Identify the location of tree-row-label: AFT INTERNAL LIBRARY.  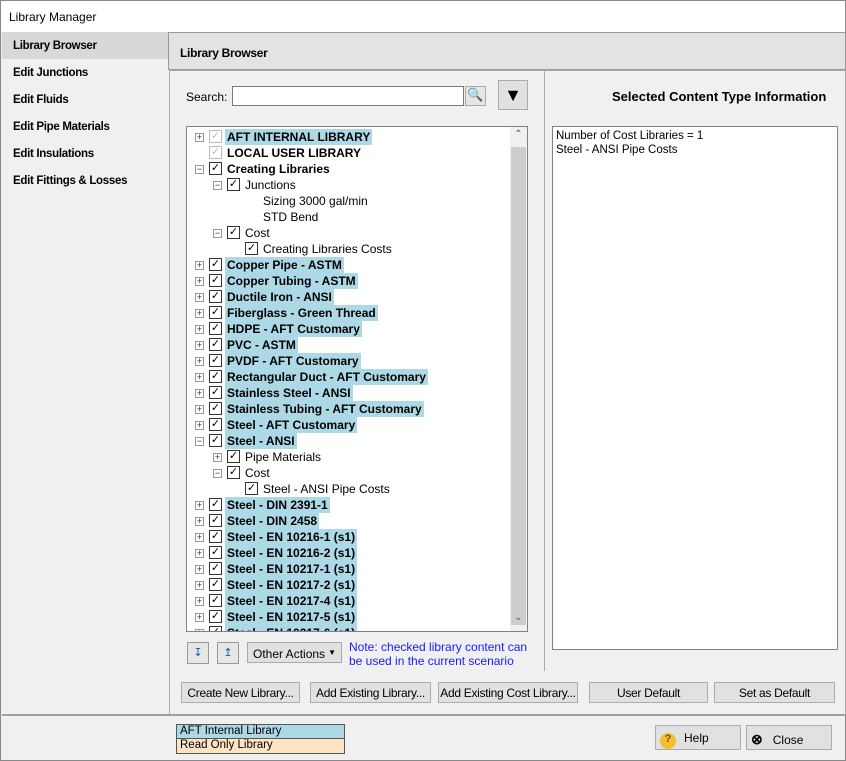
(299, 137).